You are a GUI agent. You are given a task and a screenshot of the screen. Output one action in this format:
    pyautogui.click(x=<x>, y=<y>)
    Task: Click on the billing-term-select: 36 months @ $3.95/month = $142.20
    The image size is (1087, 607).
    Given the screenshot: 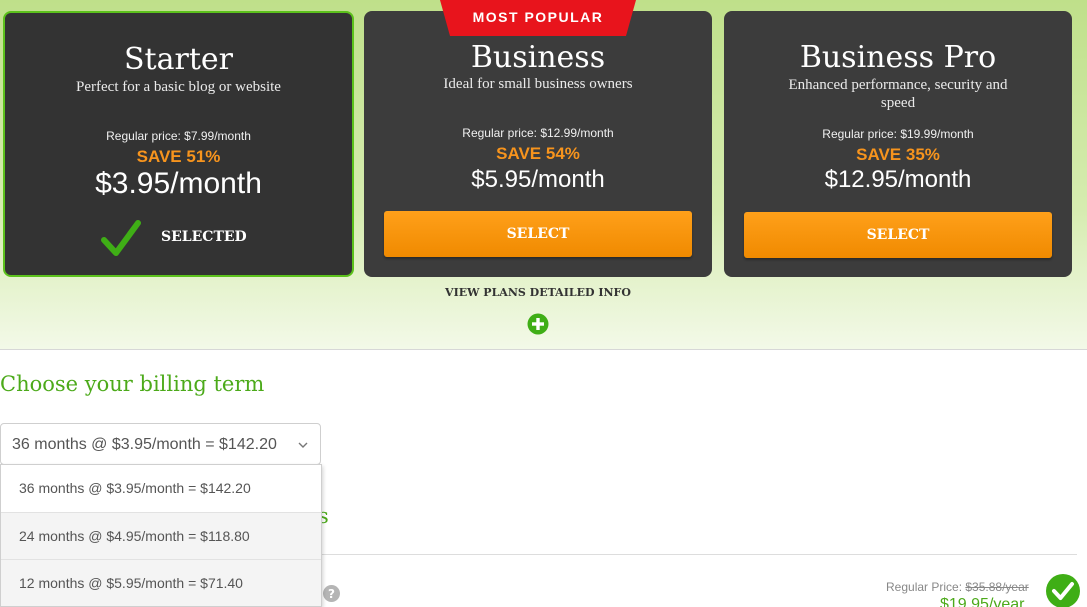 What is the action you would take?
    pyautogui.click(x=160, y=444)
    